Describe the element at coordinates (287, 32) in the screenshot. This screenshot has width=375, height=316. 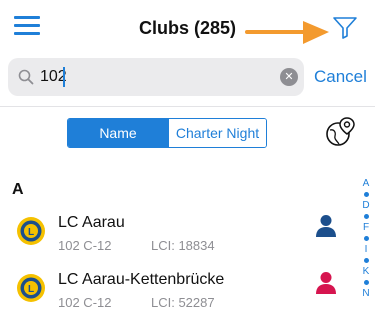
I see `annotation-arrow-icon` at that location.